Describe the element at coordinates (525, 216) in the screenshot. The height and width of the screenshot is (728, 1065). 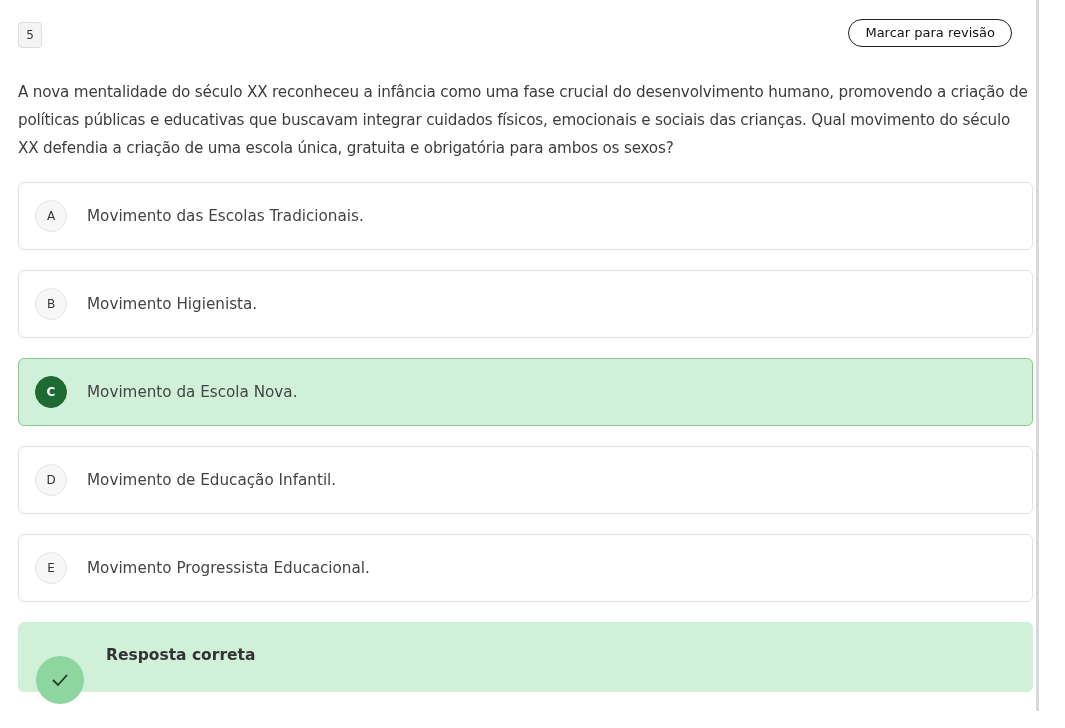
I see `answer-option: A Movimento das Escolas Tradicionais.` at that location.